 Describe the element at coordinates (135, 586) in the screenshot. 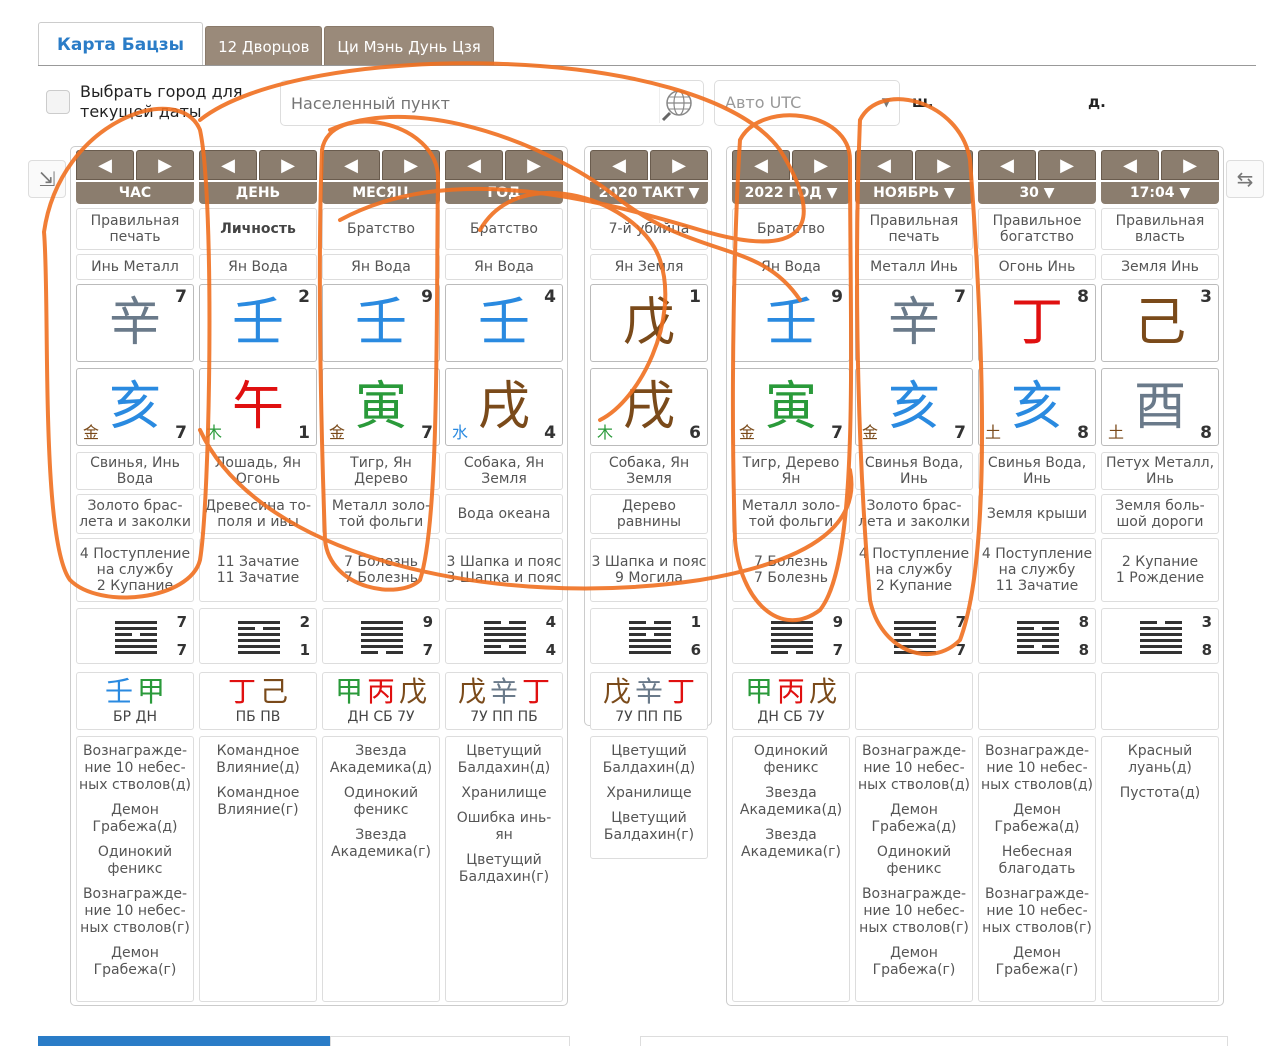

I see `life-stage-item: 2 Купание` at that location.